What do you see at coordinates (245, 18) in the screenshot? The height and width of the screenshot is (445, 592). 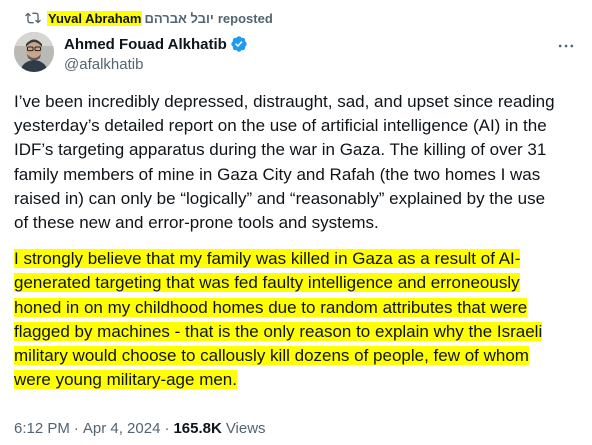 I see `repost-label: reposted` at bounding box center [245, 18].